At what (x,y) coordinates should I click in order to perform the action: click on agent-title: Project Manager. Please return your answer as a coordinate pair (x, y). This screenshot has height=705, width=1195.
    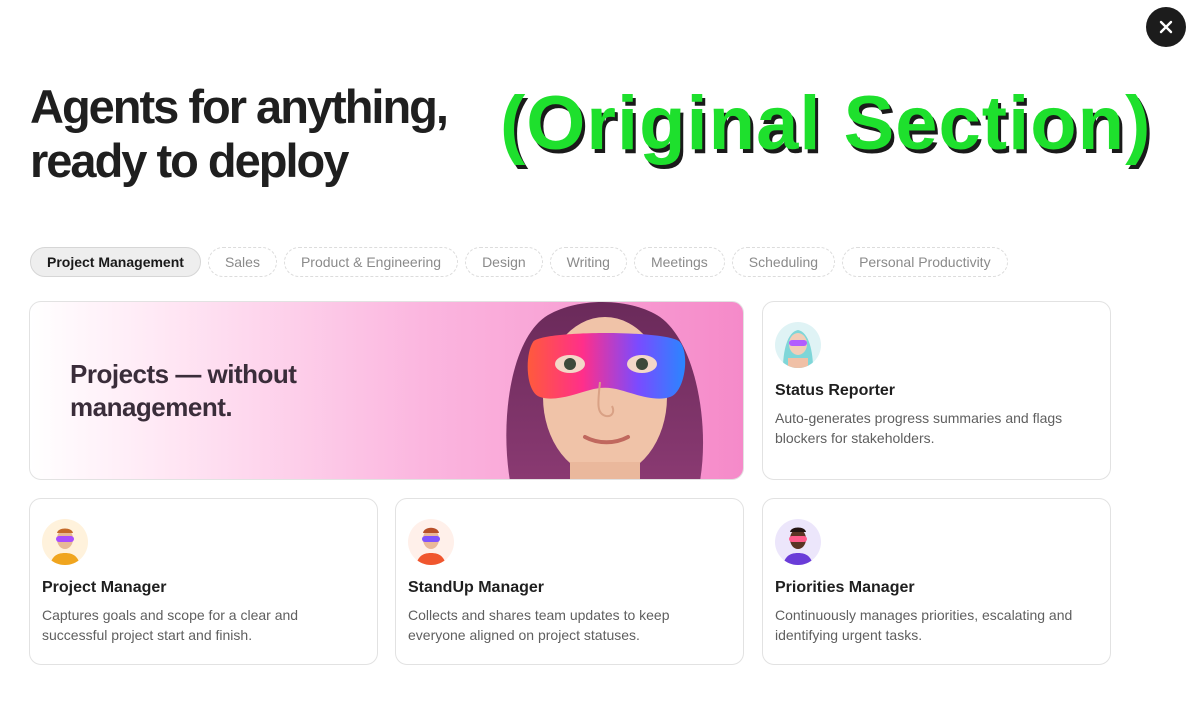
    Looking at the image, I should click on (104, 587).